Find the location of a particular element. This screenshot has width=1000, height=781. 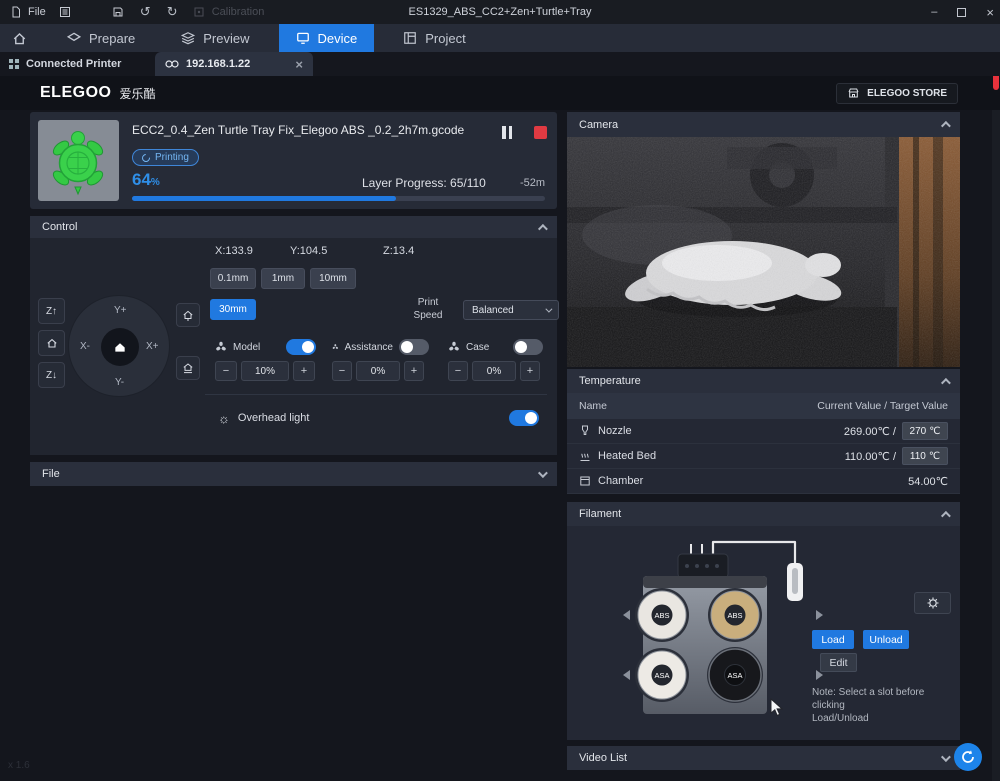

step-10mm-button: 10mm is located at coordinates (333, 278).